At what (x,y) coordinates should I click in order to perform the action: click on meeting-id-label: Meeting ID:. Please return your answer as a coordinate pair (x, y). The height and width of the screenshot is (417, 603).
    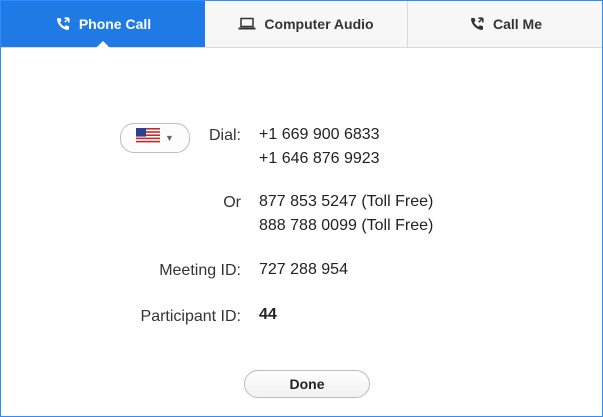
    Looking at the image, I should click on (200, 270).